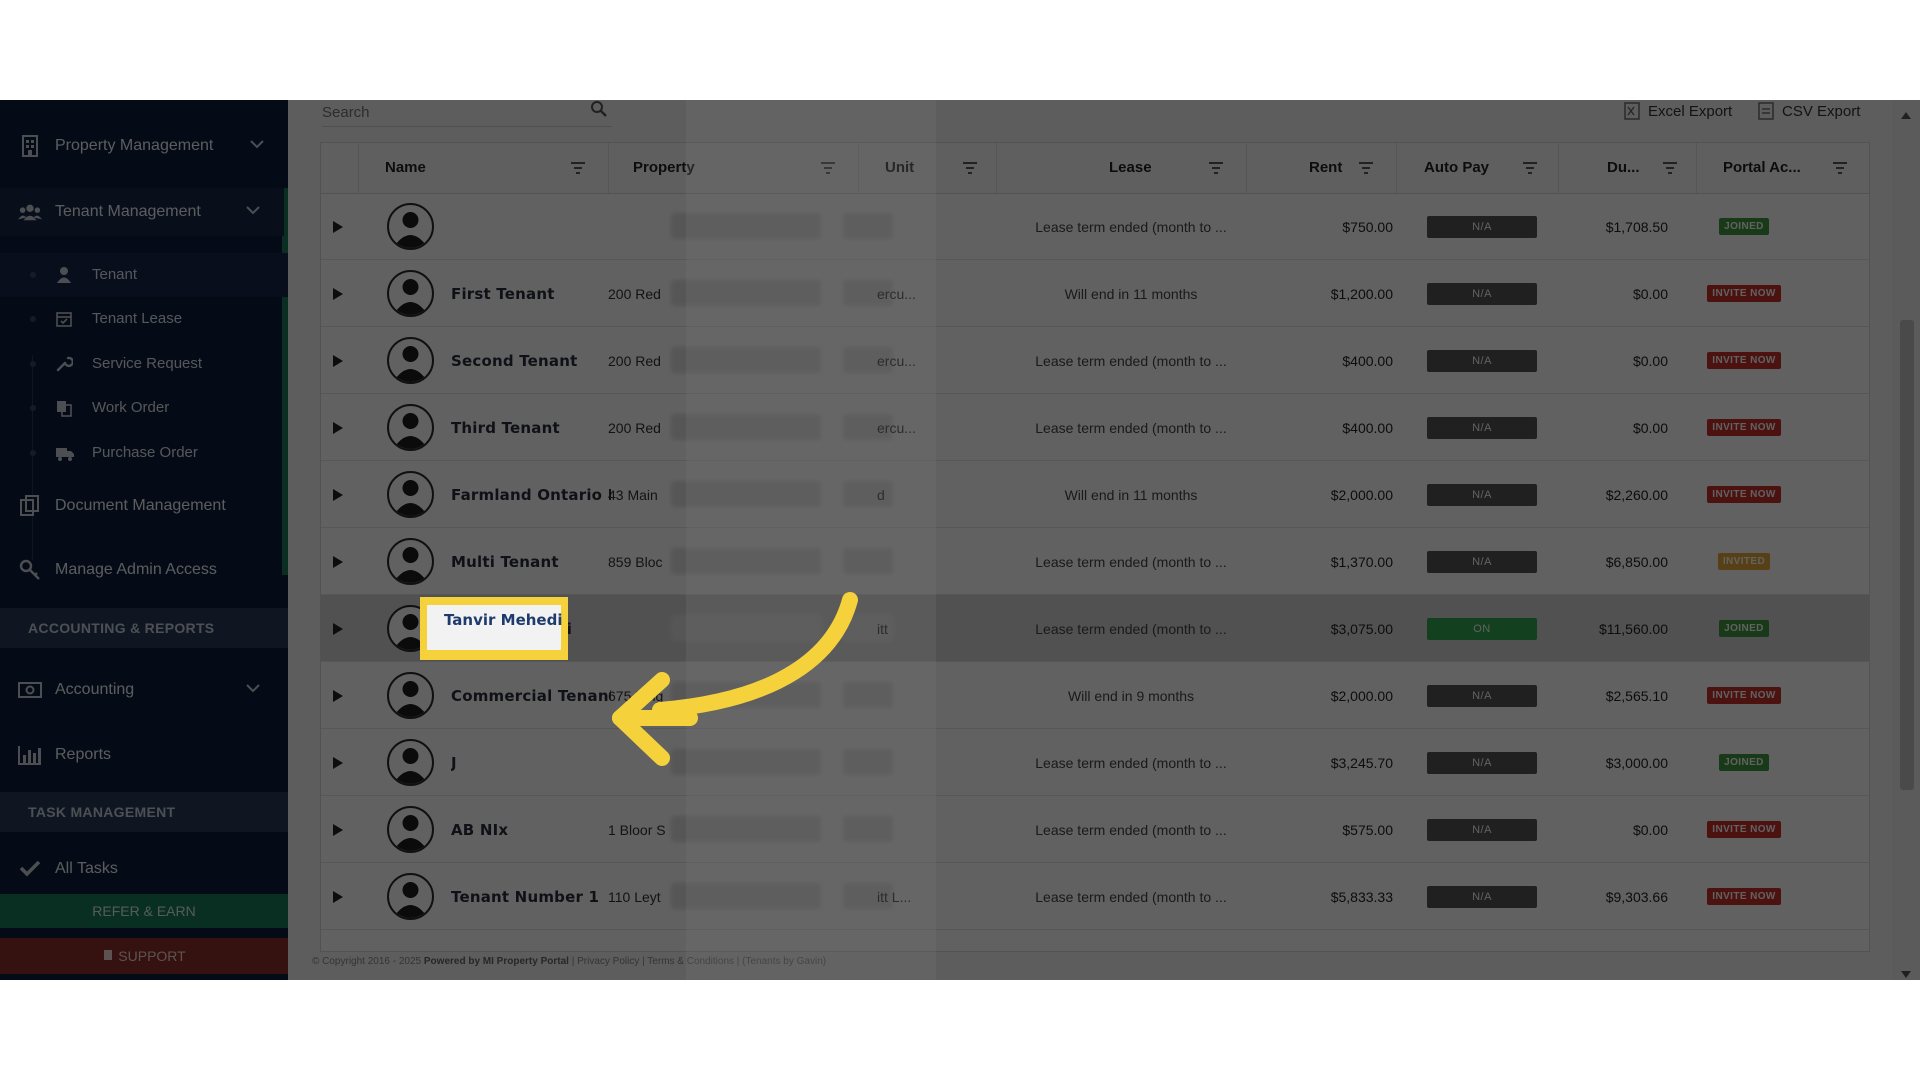 Image resolution: width=1920 pixels, height=1080 pixels. I want to click on column-header-property: Property, so click(734, 168).